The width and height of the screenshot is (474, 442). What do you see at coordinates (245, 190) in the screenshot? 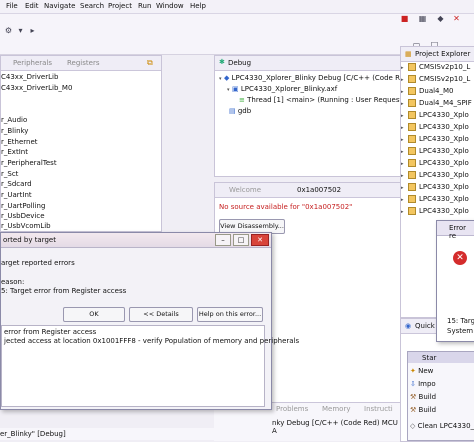
I see `tab-welcome: Welcome` at bounding box center [245, 190].